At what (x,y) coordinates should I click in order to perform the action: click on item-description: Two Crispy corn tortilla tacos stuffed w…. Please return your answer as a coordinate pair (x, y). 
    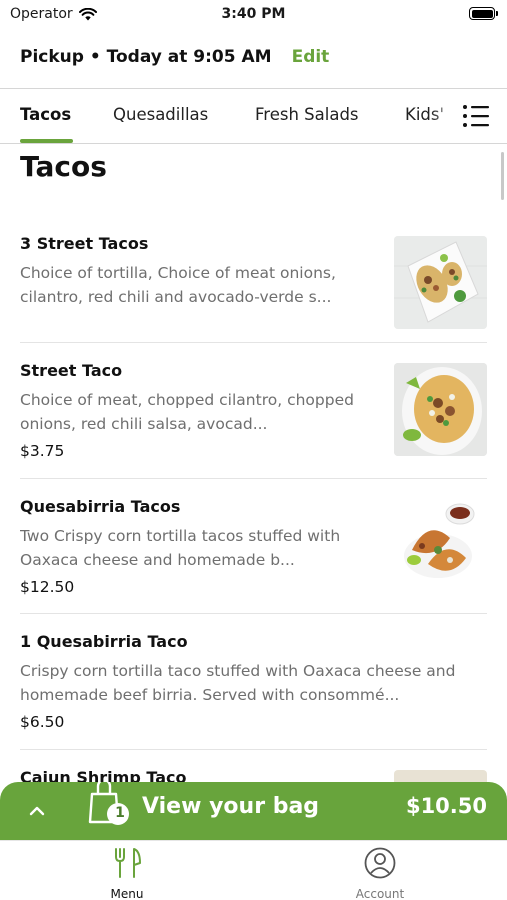
    Looking at the image, I should click on (180, 548).